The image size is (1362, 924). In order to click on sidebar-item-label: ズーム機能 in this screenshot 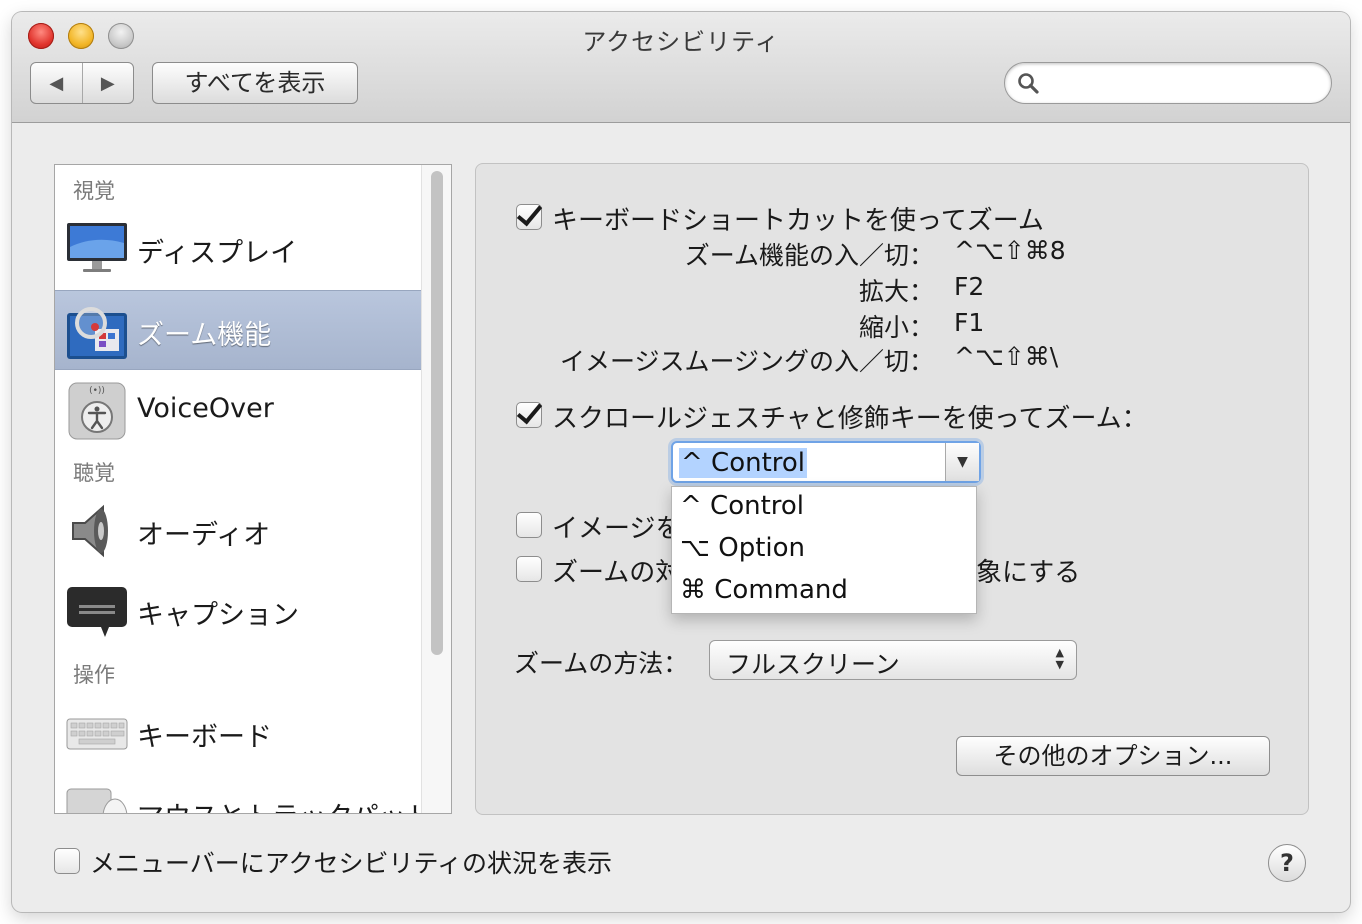, I will do `click(204, 335)`.